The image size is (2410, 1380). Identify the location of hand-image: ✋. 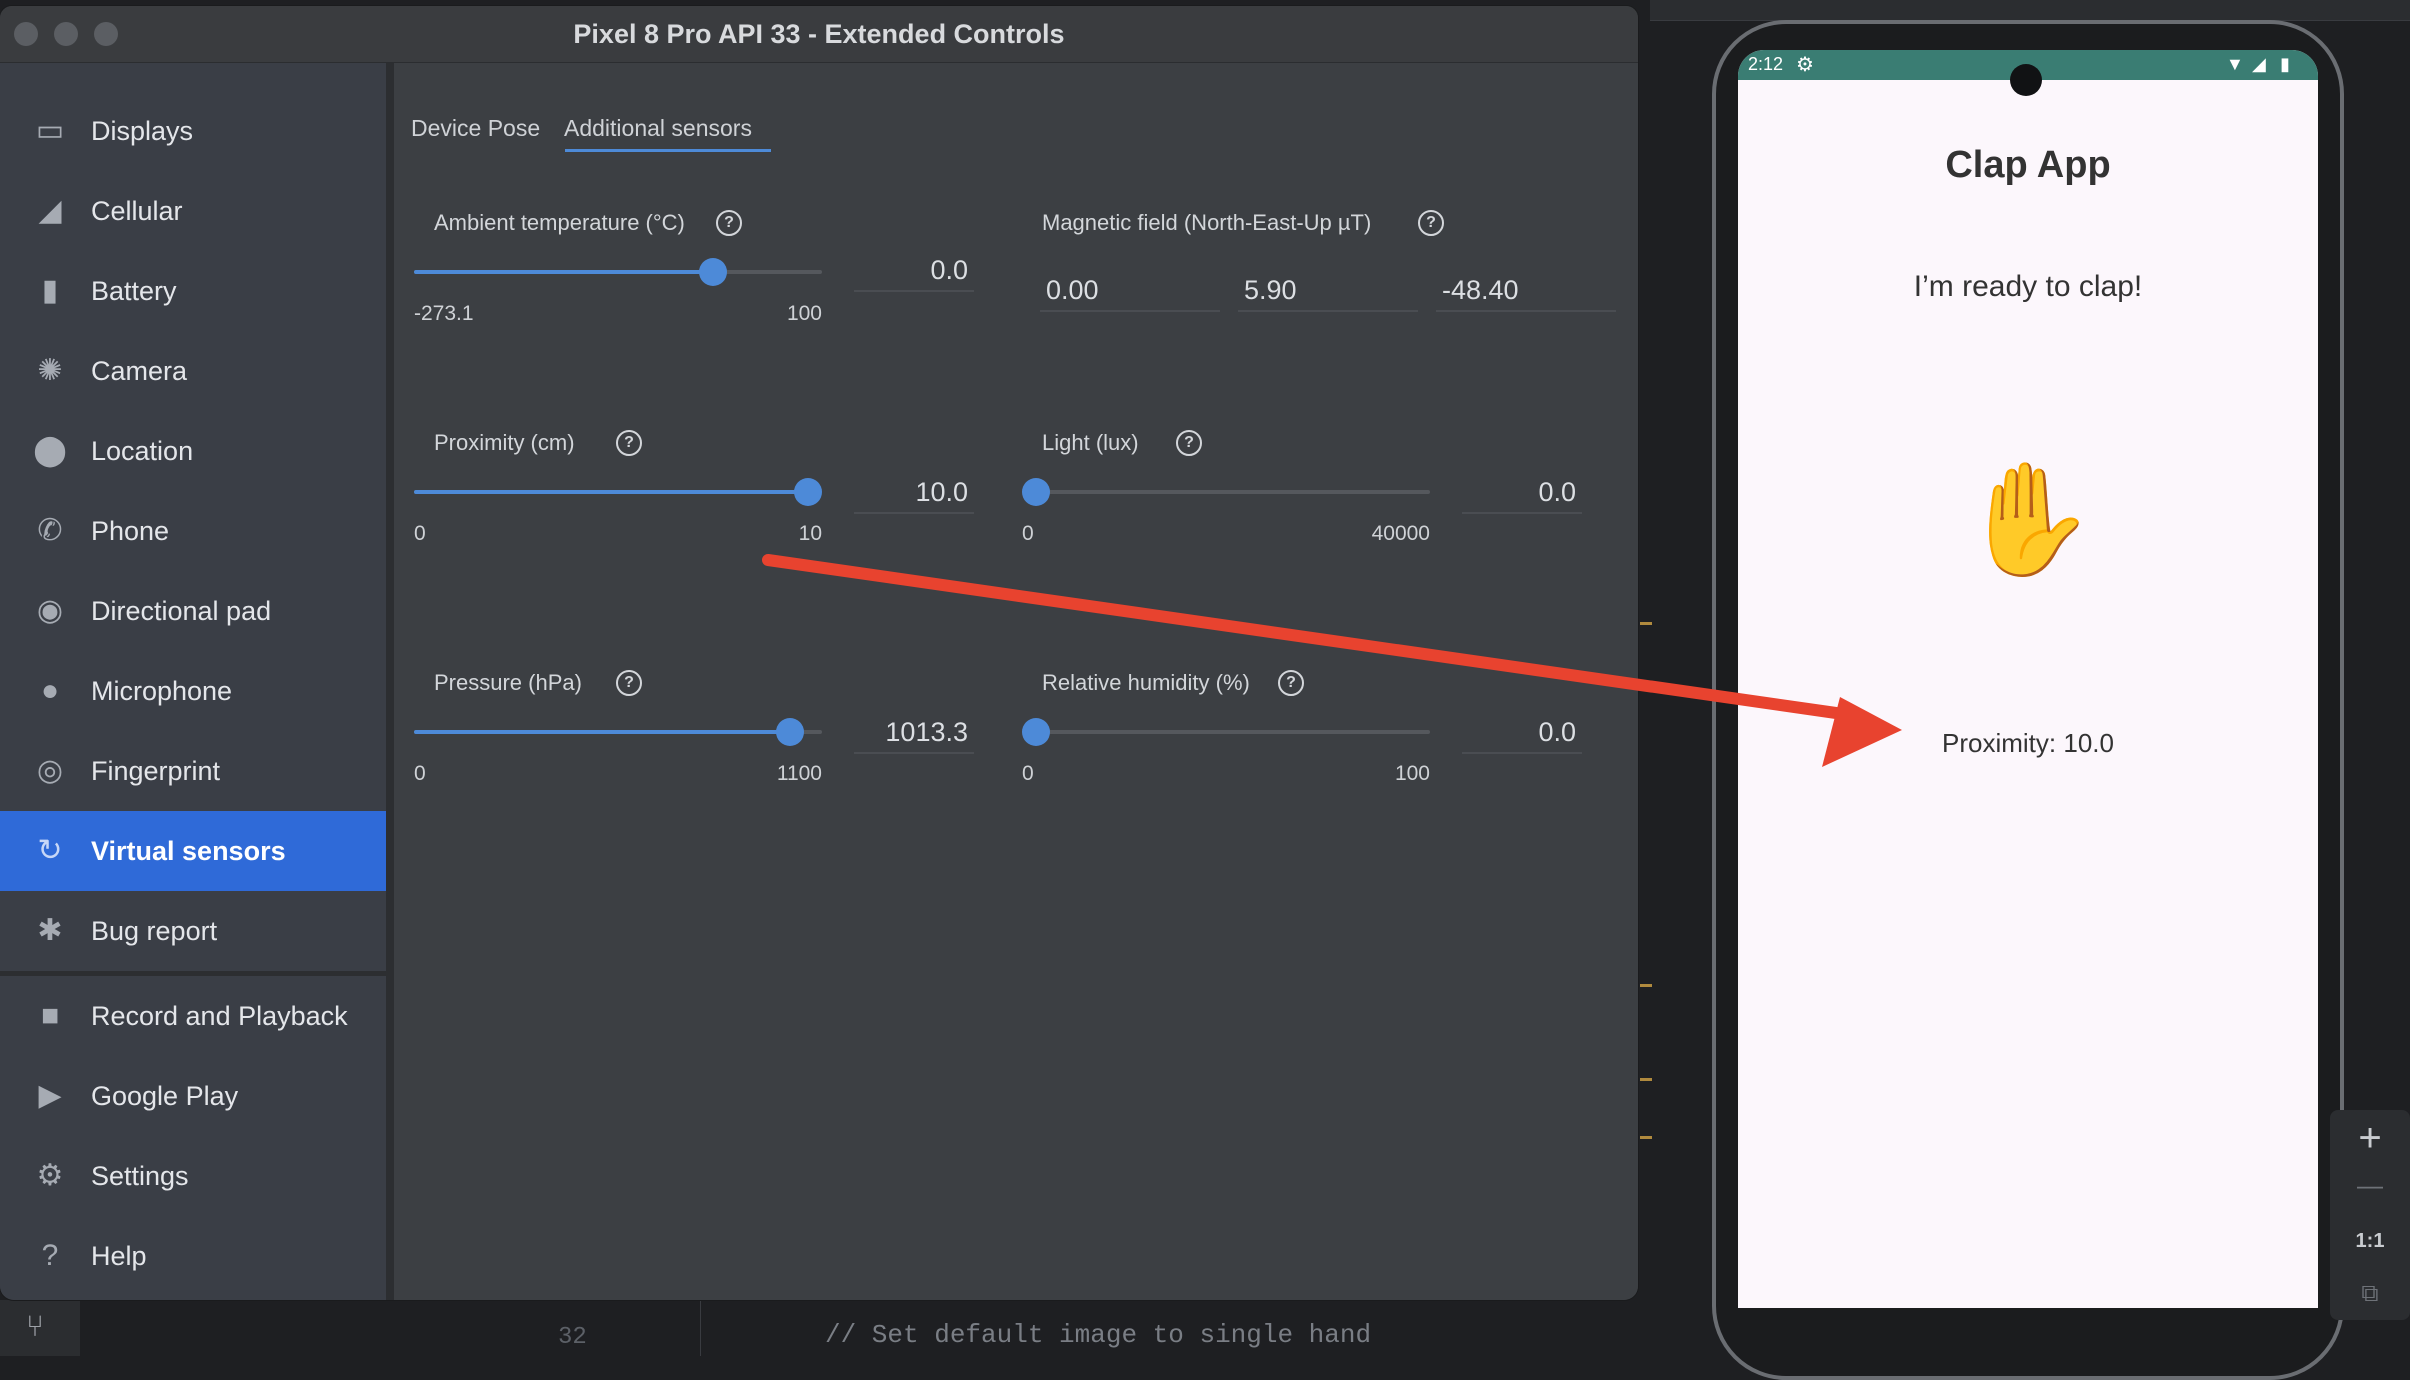
(2028, 519).